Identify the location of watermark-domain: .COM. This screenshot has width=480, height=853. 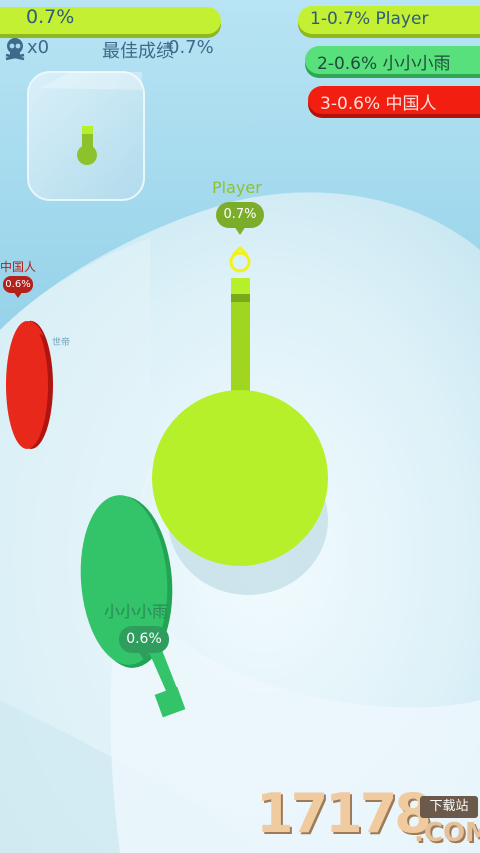
(447, 833).